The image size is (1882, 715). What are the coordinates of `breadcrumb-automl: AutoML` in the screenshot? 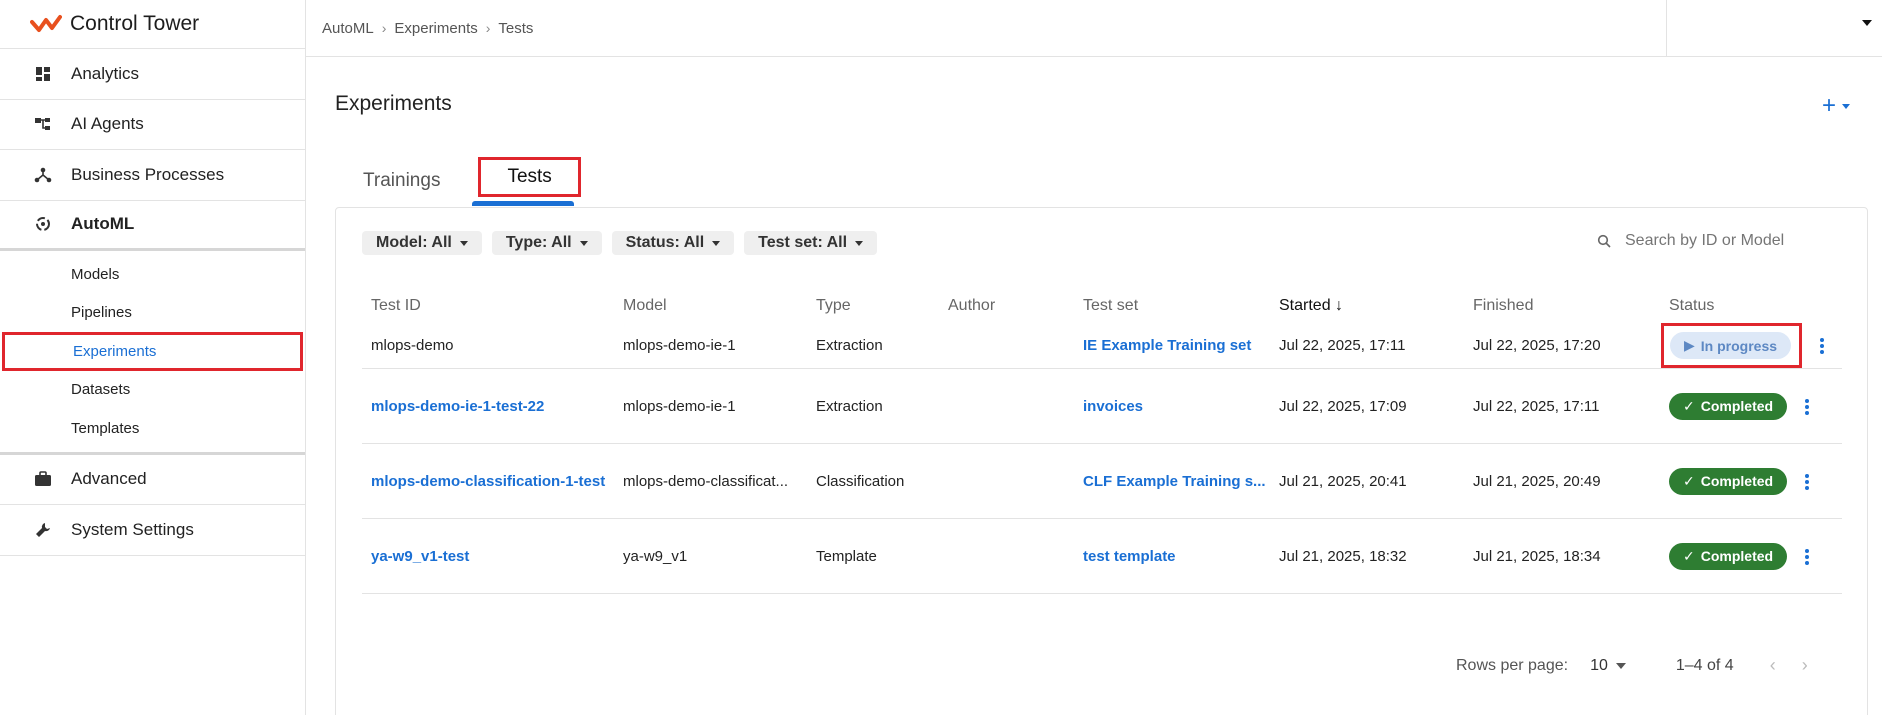 It's located at (348, 28).